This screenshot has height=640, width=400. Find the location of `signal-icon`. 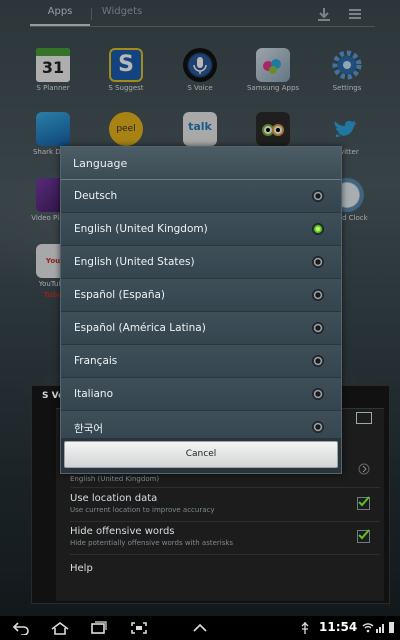

signal-icon is located at coordinates (380, 628).